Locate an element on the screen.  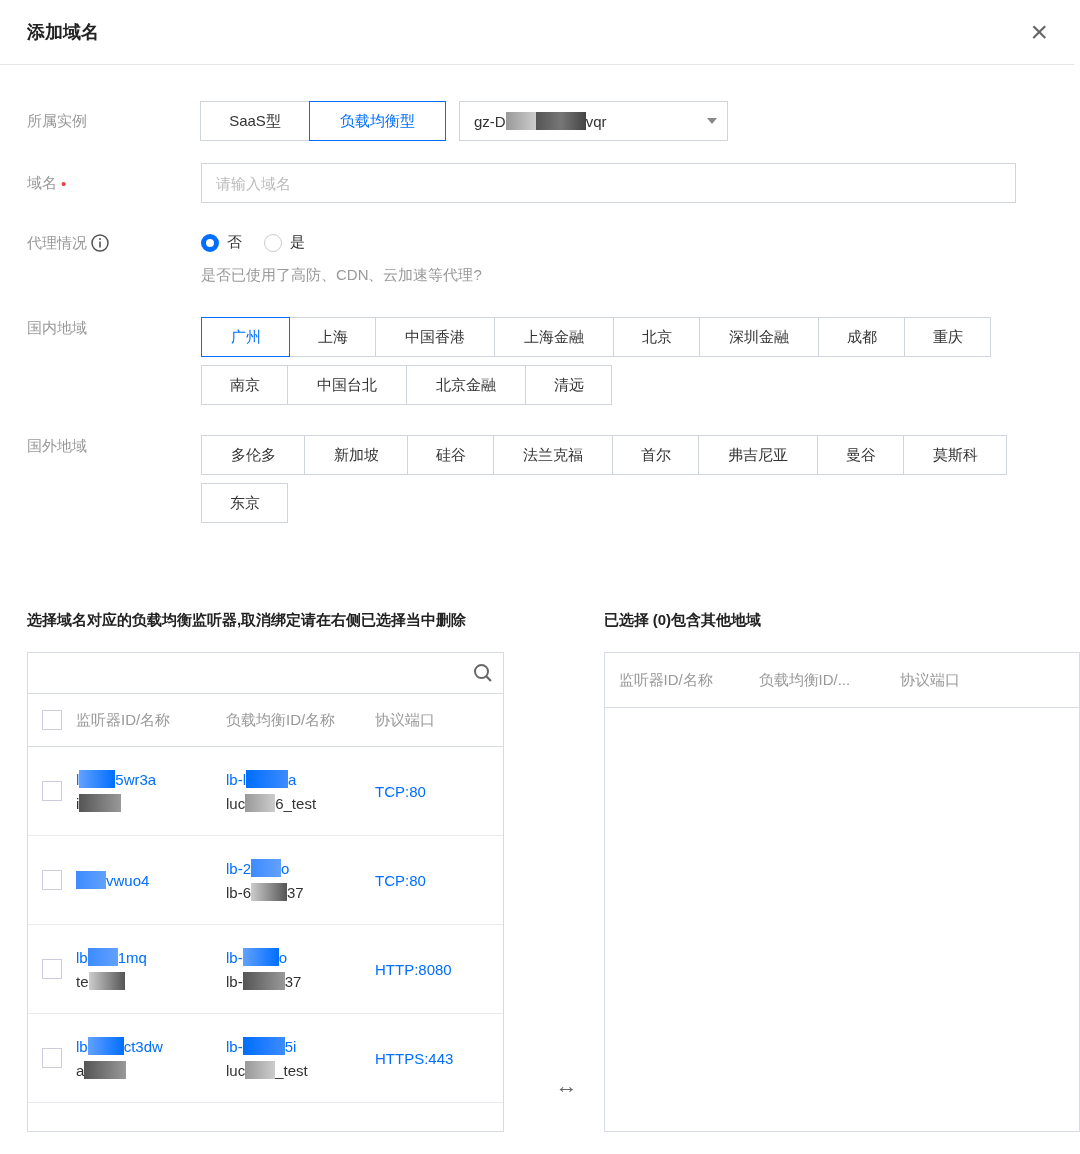
region-button: 清远 is located at coordinates (568, 385).